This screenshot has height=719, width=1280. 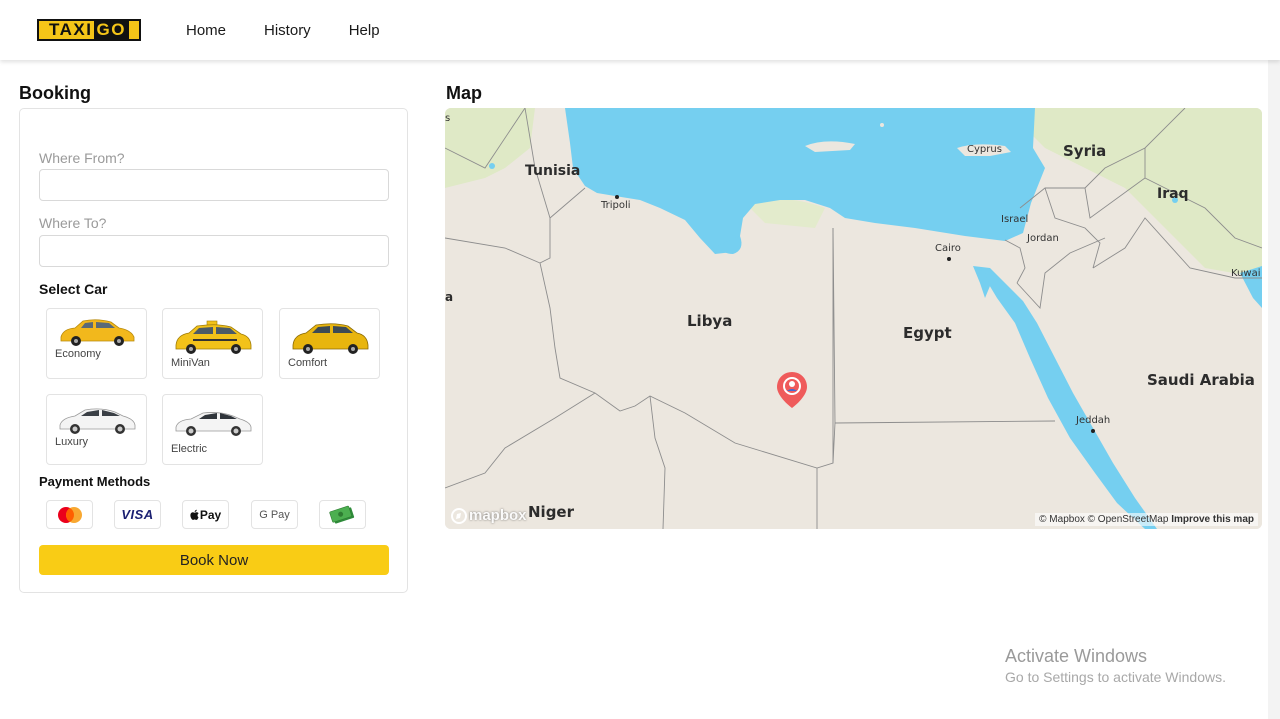 I want to click on map-label-niger: Niger, so click(x=551, y=512).